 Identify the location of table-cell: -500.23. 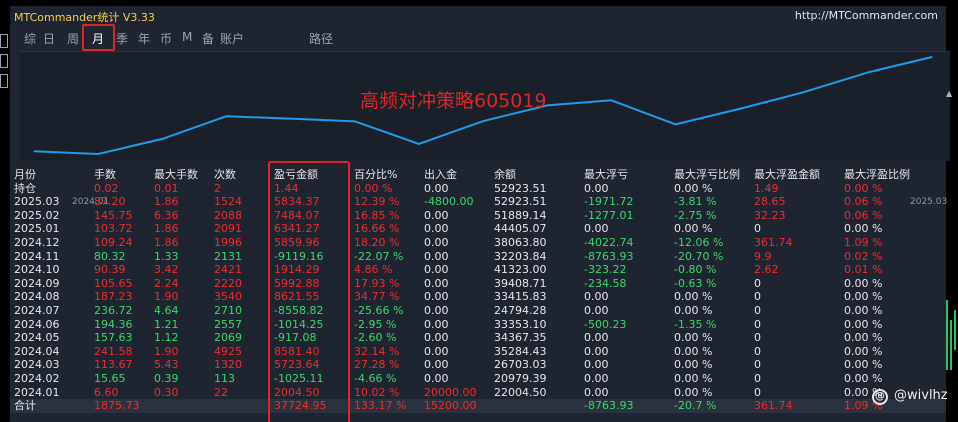
(605, 324).